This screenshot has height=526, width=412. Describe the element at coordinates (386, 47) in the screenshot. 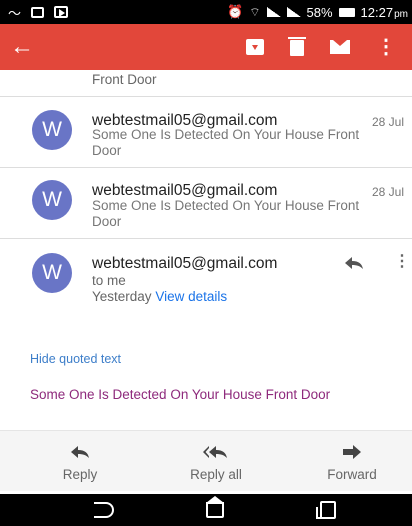

I see `more-options-icon: ⋮` at that location.